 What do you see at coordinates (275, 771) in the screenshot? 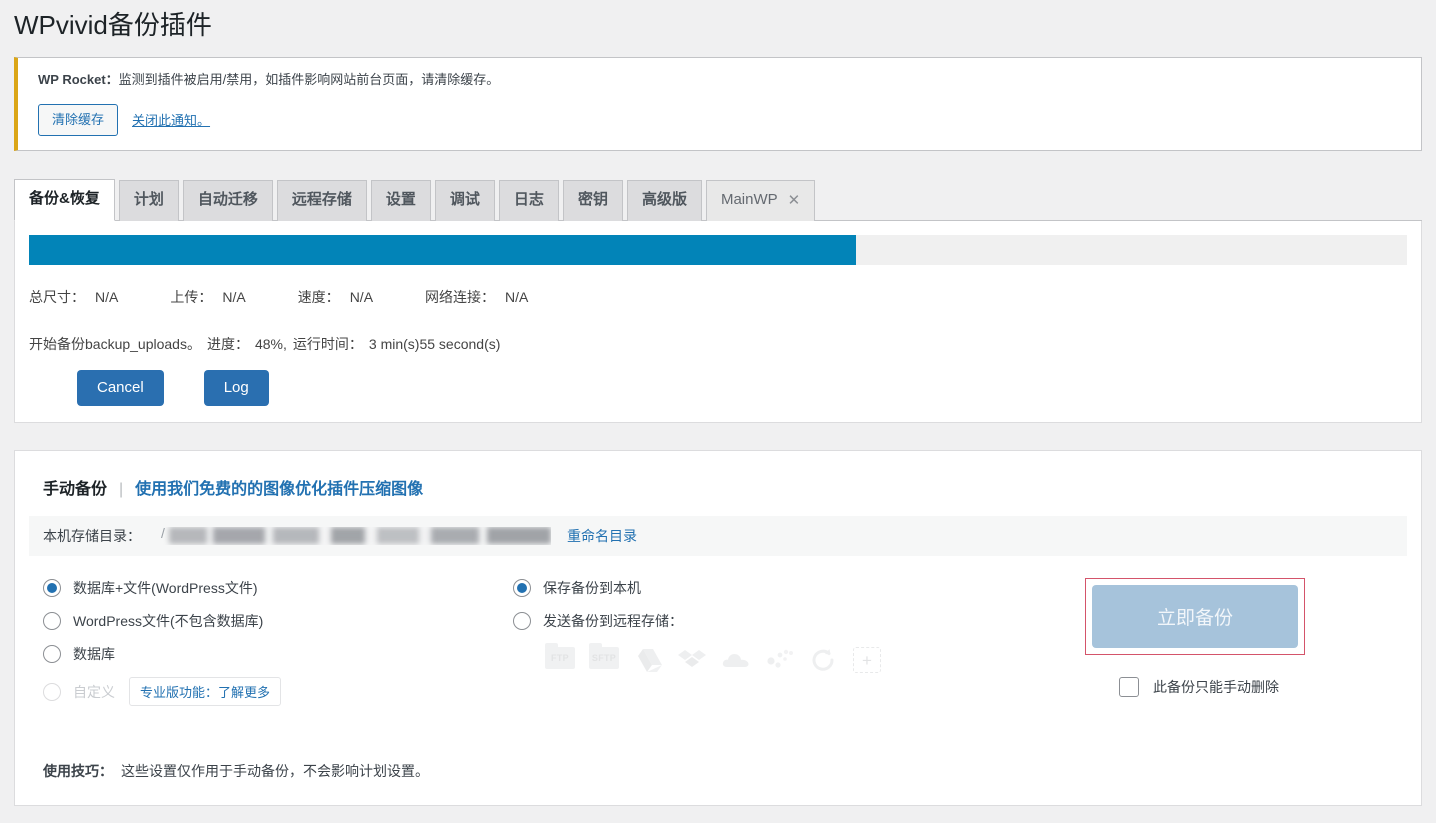
I see `tips-text: 这些设置仅作用于手动备份，不会影响计划设置。` at bounding box center [275, 771].